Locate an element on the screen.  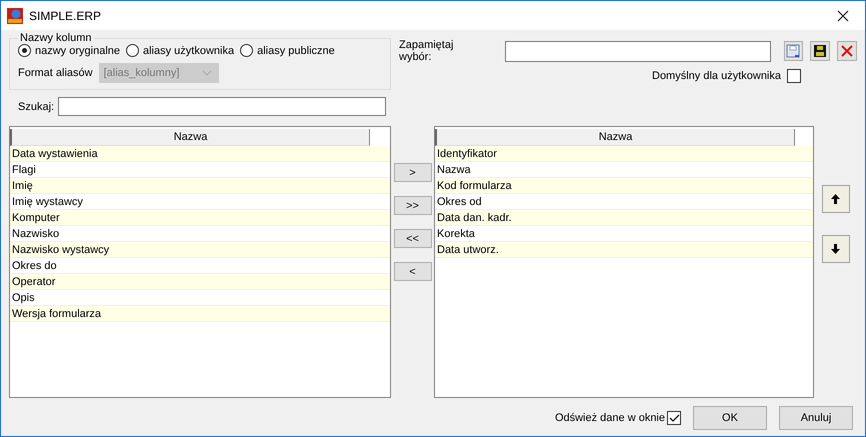
list-row: Kod formularza is located at coordinates (624, 186).